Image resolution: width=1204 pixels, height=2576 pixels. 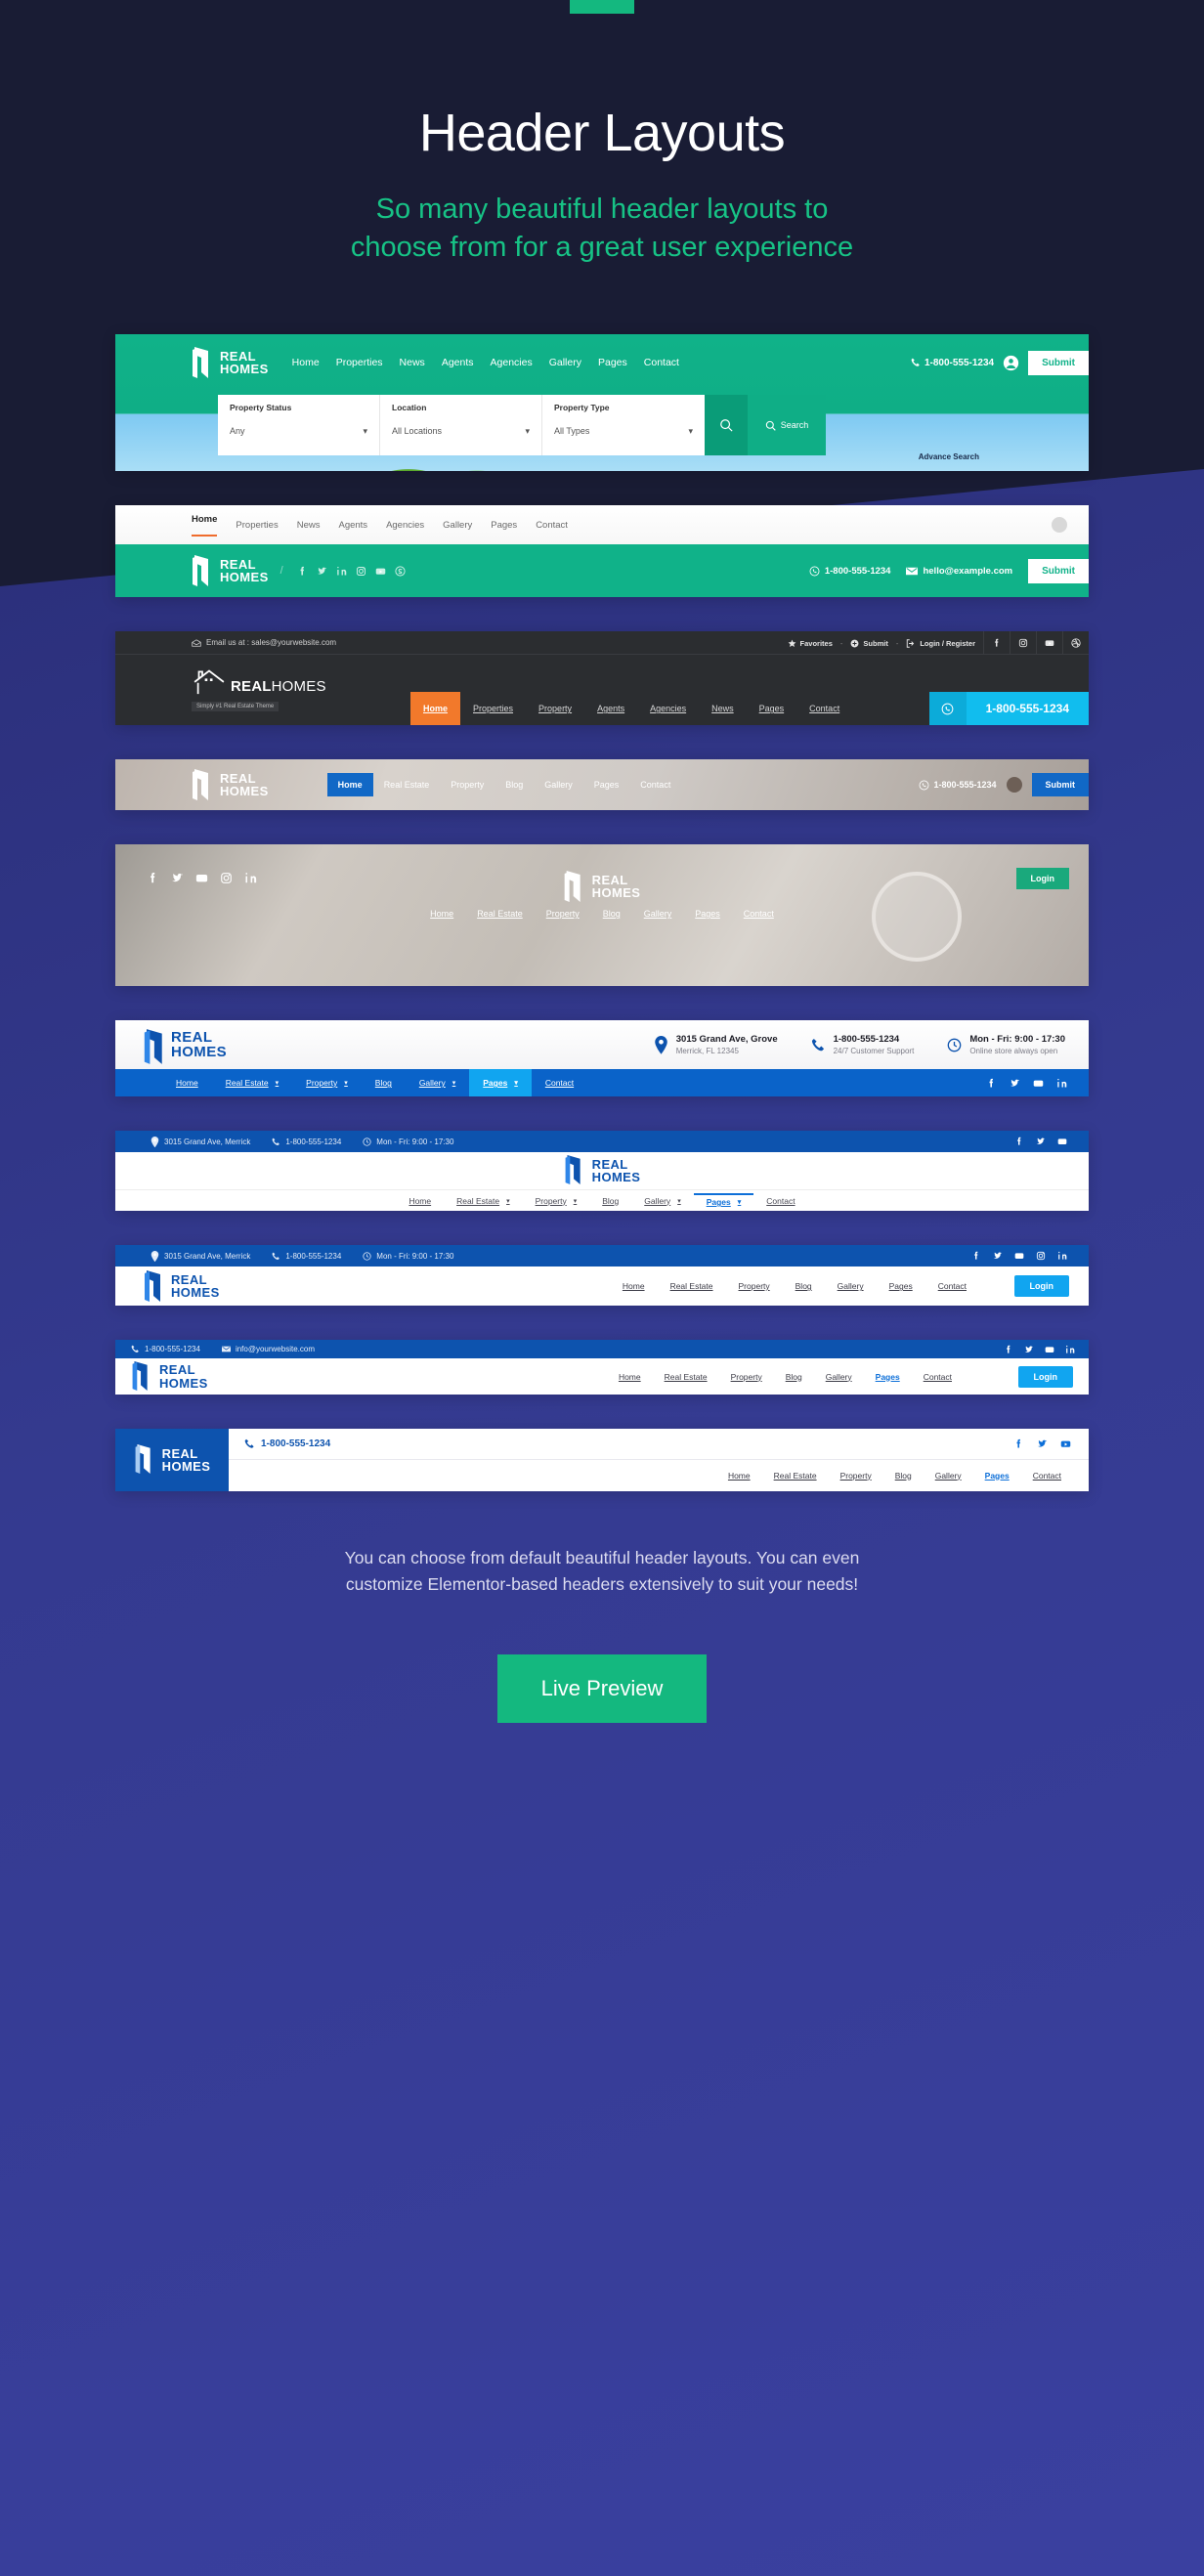 What do you see at coordinates (556, 1201) in the screenshot?
I see `nav-item-property: Property ▾` at bounding box center [556, 1201].